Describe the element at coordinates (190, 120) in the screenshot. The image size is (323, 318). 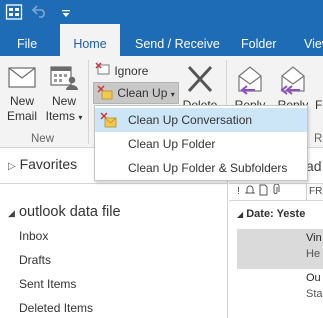
I see `menu-item-label: Clean Up Conversation` at that location.